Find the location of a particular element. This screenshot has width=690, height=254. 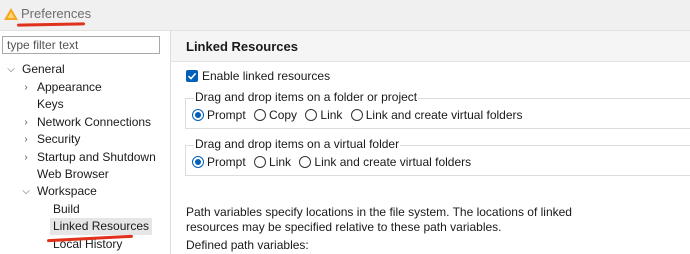

tree-item-web-browser: Web Browser is located at coordinates (73, 174).